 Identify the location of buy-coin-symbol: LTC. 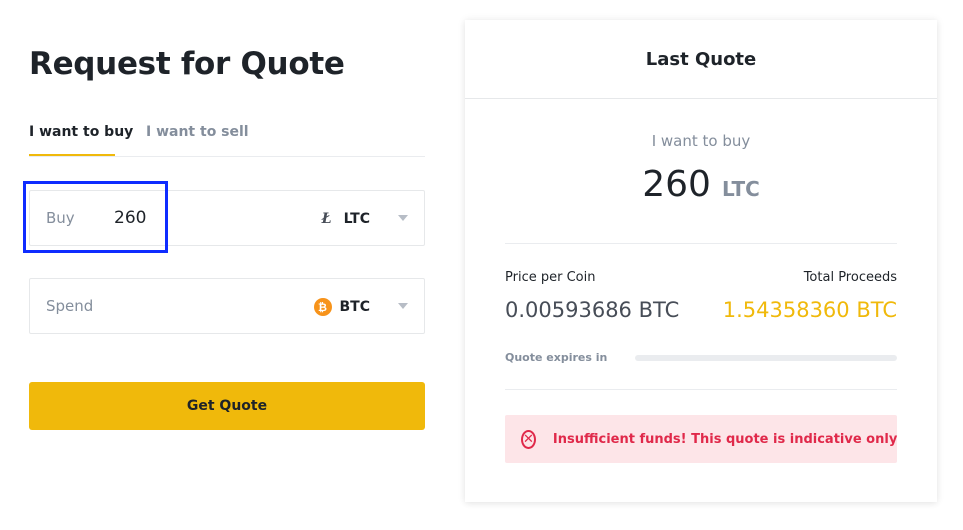
(356, 219).